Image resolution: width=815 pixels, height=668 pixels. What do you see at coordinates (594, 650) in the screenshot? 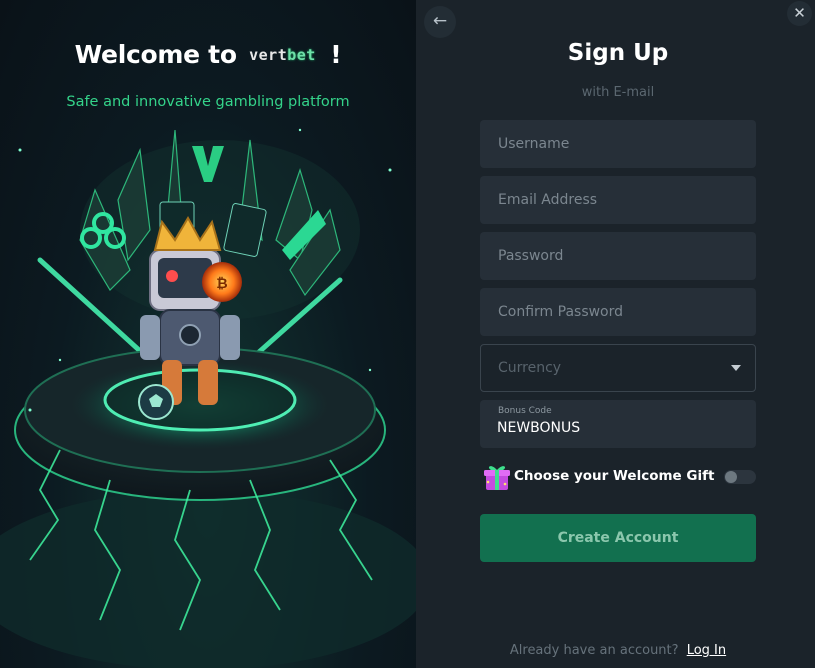
I see `login-prompt-text: Already have an account?` at bounding box center [594, 650].